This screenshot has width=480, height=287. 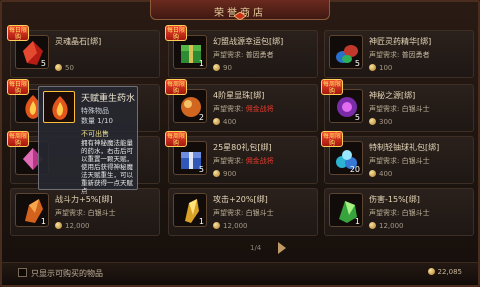 I want to click on footer-bar: 只显示可购买的物品 22,085, so click(x=240, y=273).